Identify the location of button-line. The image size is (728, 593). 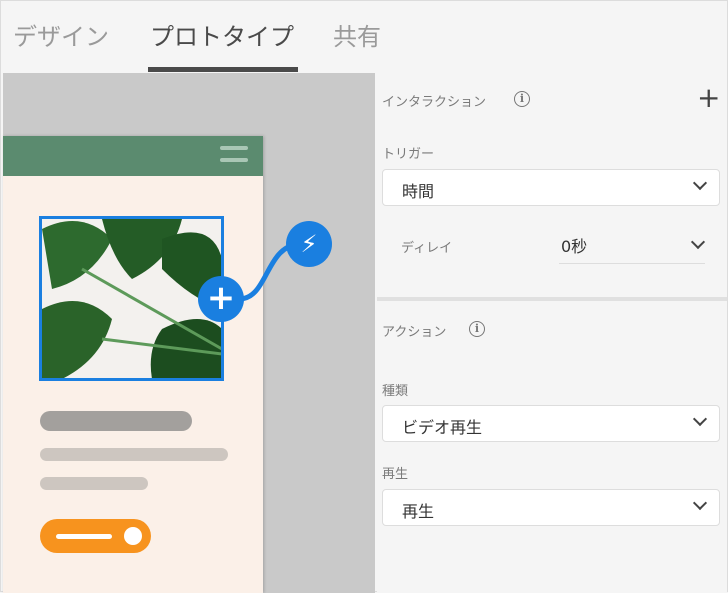
(84, 536).